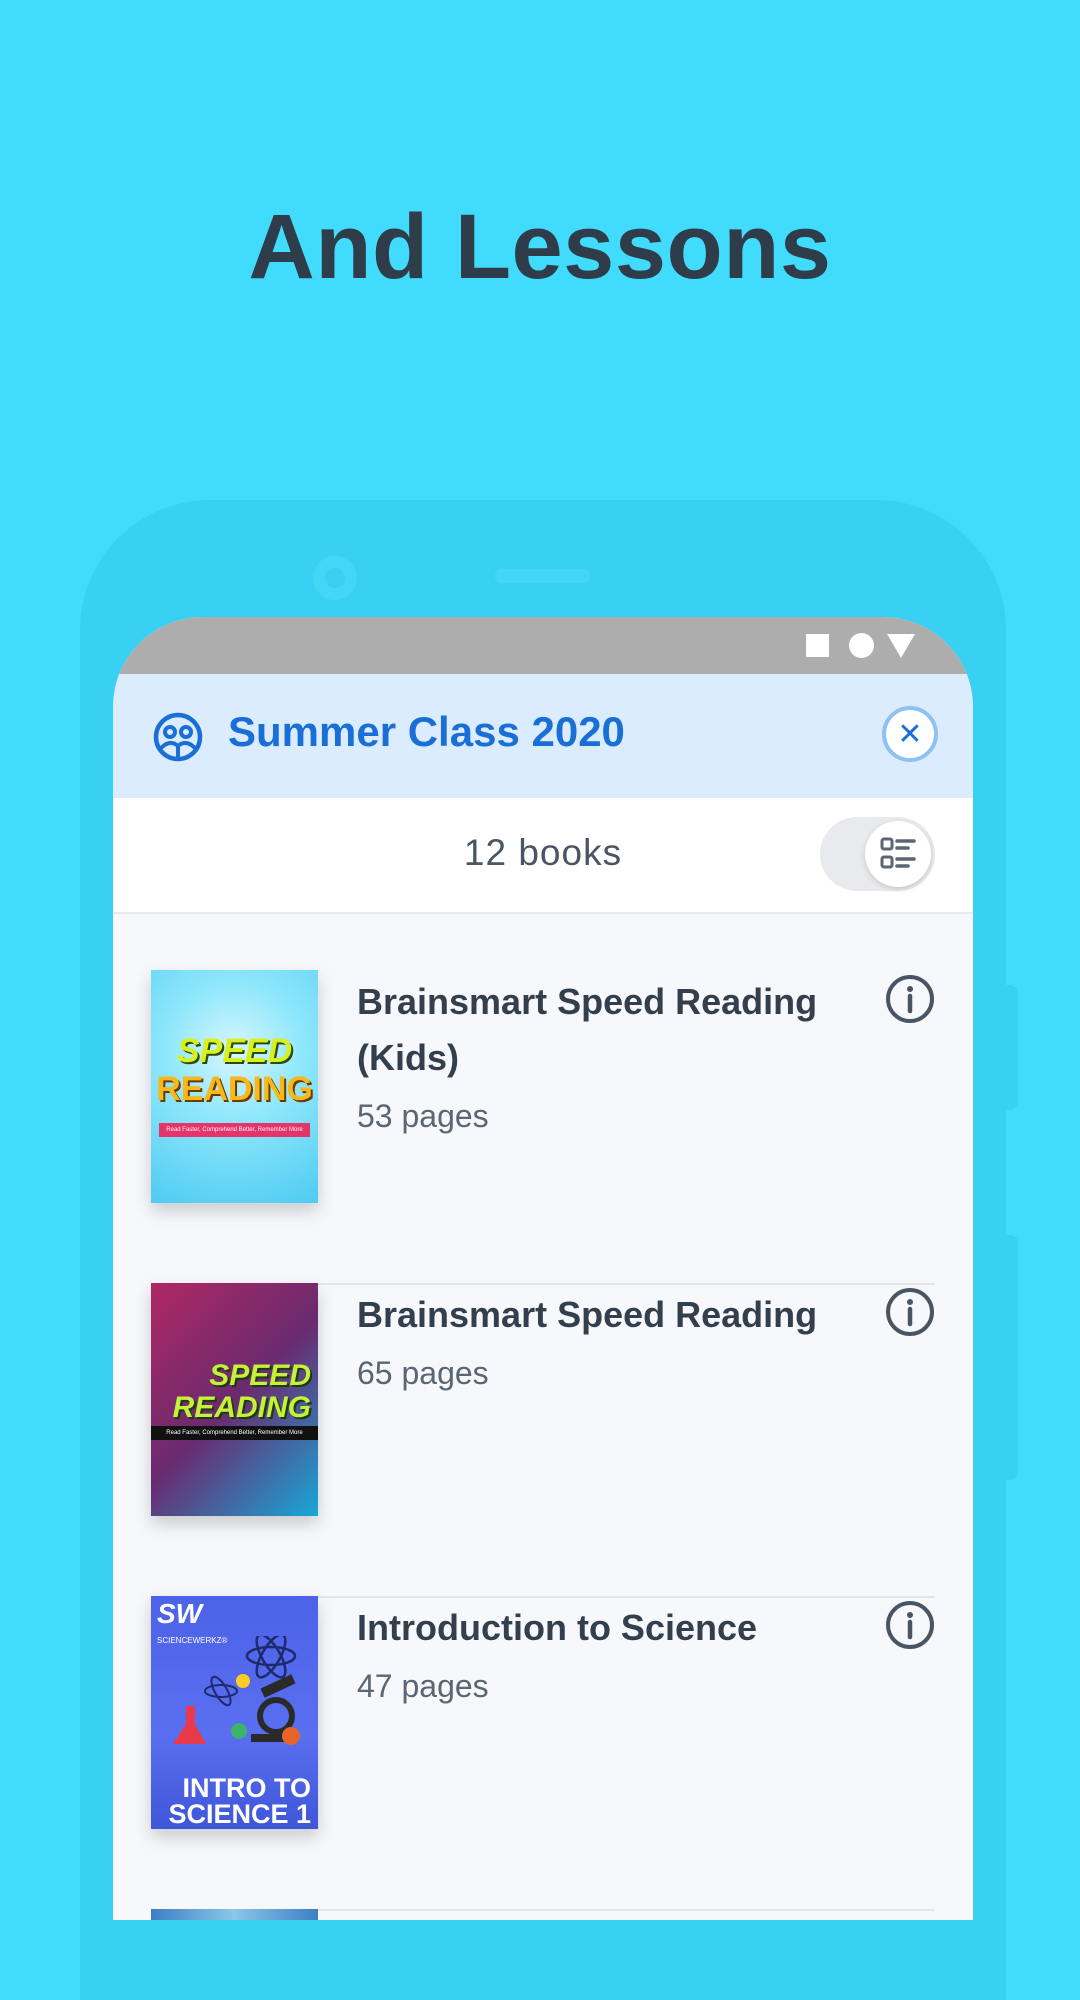 The image size is (1080, 2000). I want to click on class-title: Summer Class 2020, so click(426, 731).